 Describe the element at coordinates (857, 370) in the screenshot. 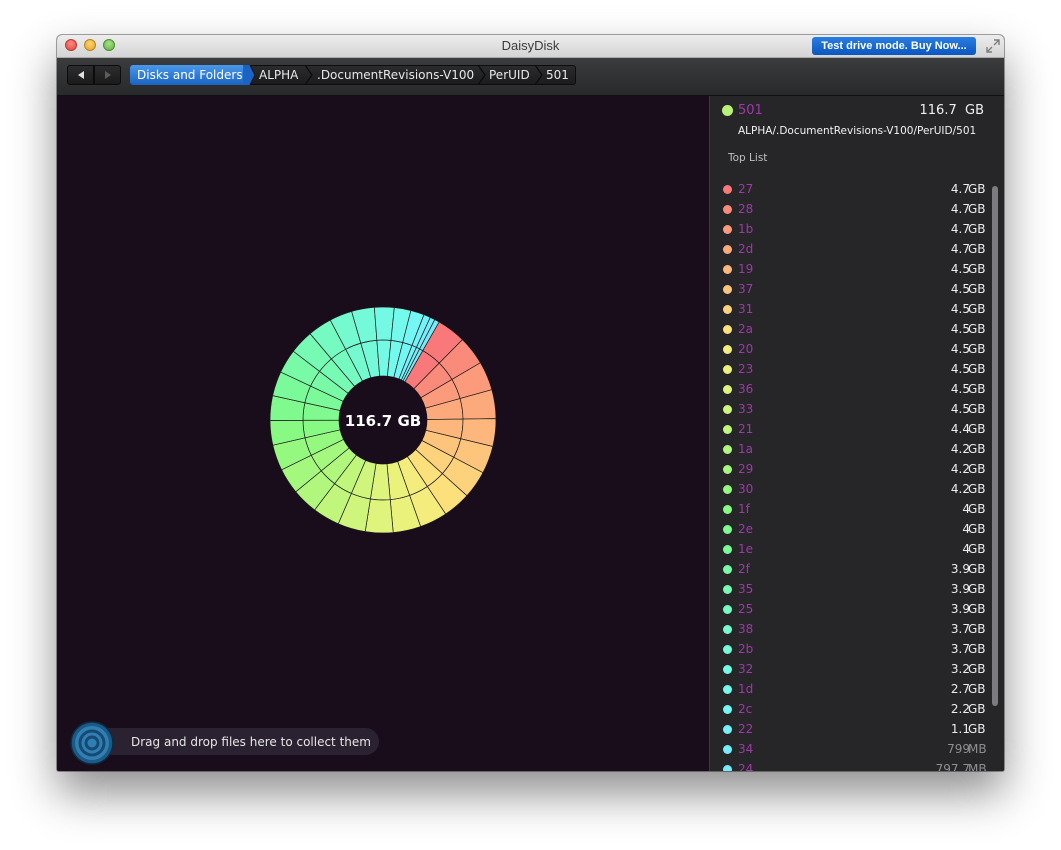

I see `top-list-item: 23 4.5 GB` at that location.